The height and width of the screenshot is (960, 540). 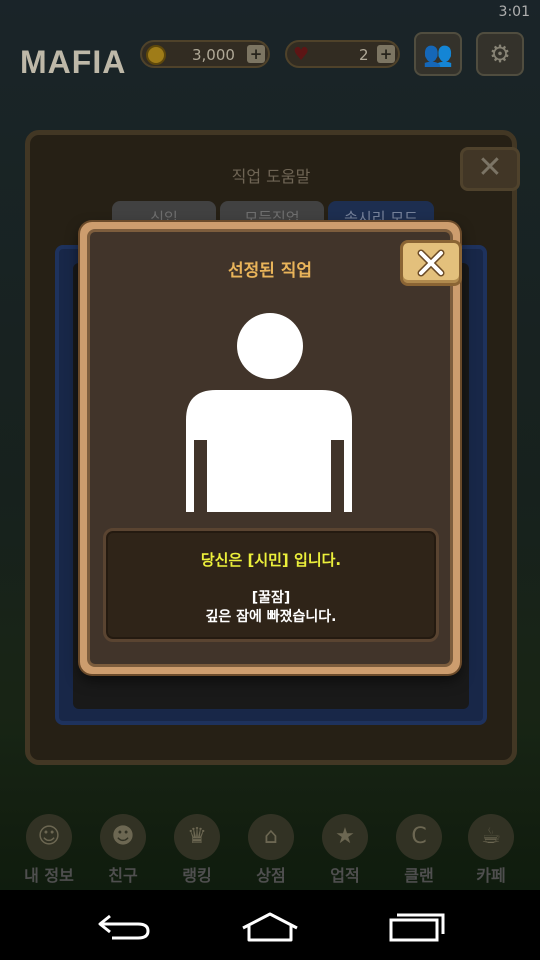 I want to click on system-nav-bar, so click(x=270, y=925).